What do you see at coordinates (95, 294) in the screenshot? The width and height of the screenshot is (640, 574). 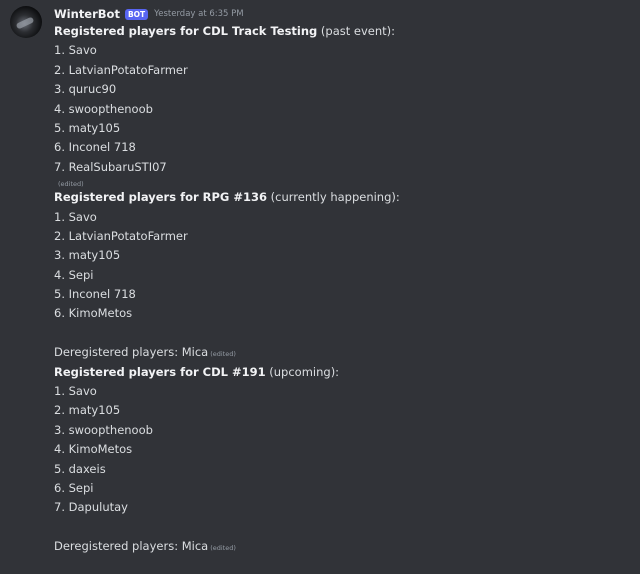 I see `player-list-item: 5. Inconel 718` at bounding box center [95, 294].